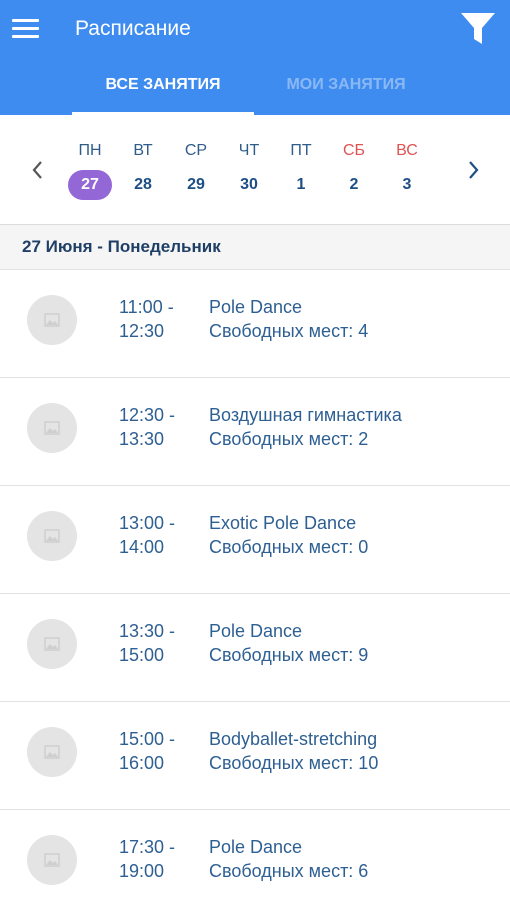 The image size is (510, 900). What do you see at coordinates (159, 643) in the screenshot?
I see `session-time: 13:30 - 15:00` at bounding box center [159, 643].